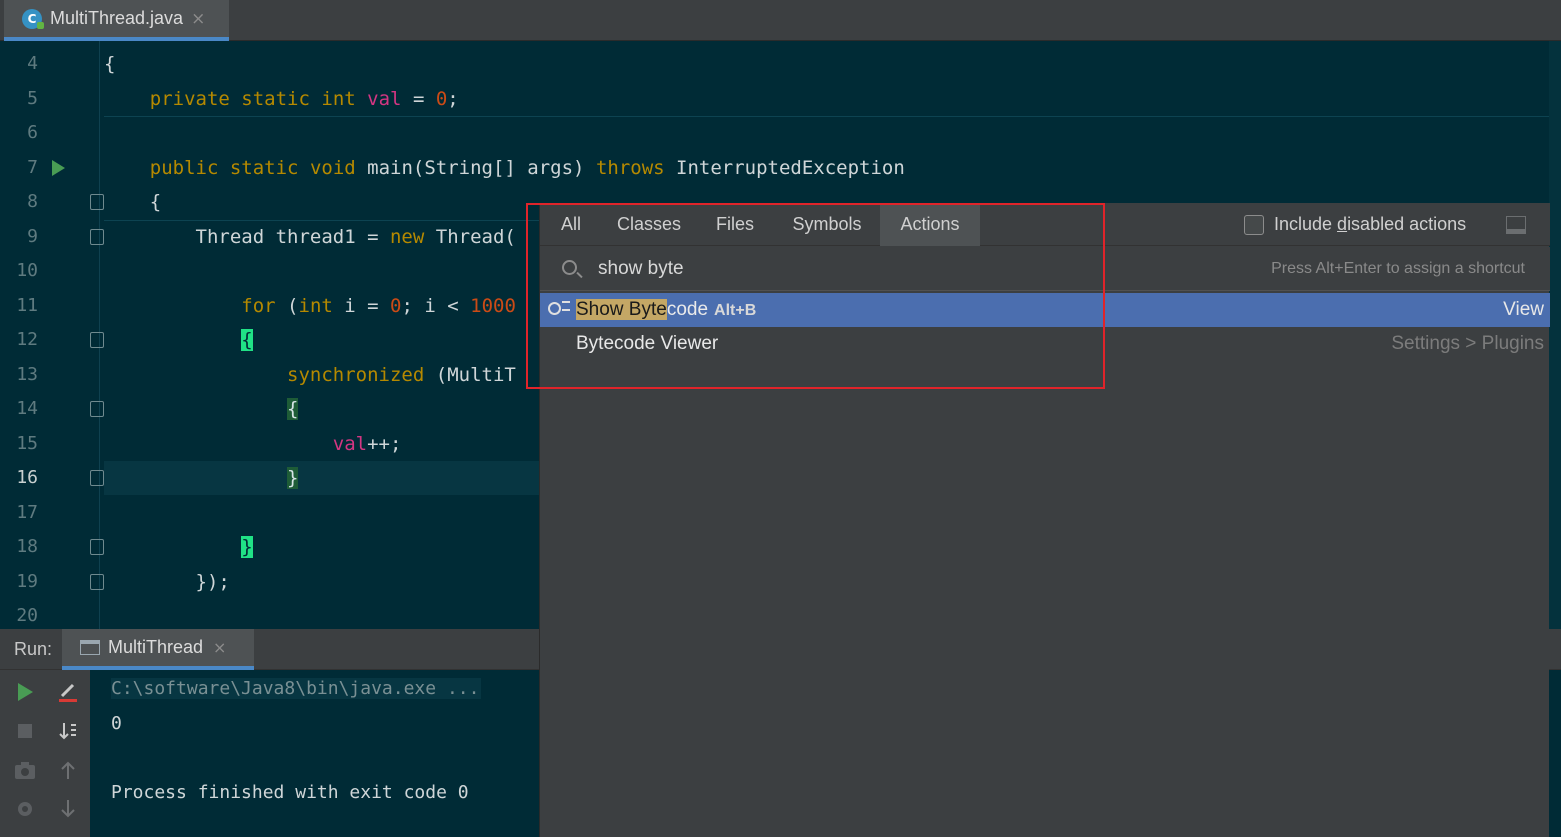 The width and height of the screenshot is (1561, 837). What do you see at coordinates (1045, 310) in the screenshot?
I see `result-item-show-bytecode: Show Bytecode Alt+B View` at bounding box center [1045, 310].